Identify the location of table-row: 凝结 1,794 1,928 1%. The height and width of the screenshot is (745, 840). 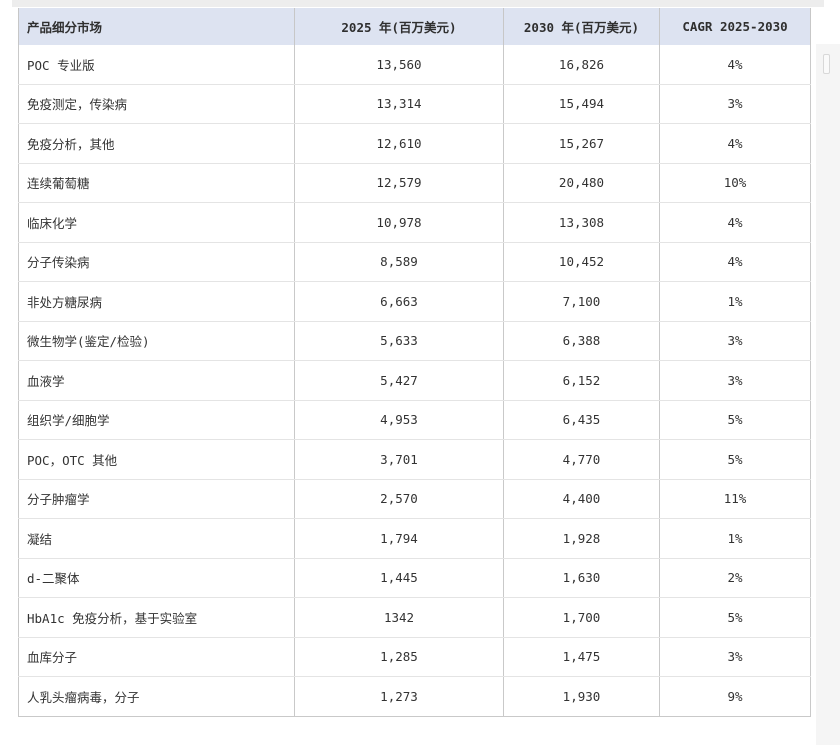
(414, 538).